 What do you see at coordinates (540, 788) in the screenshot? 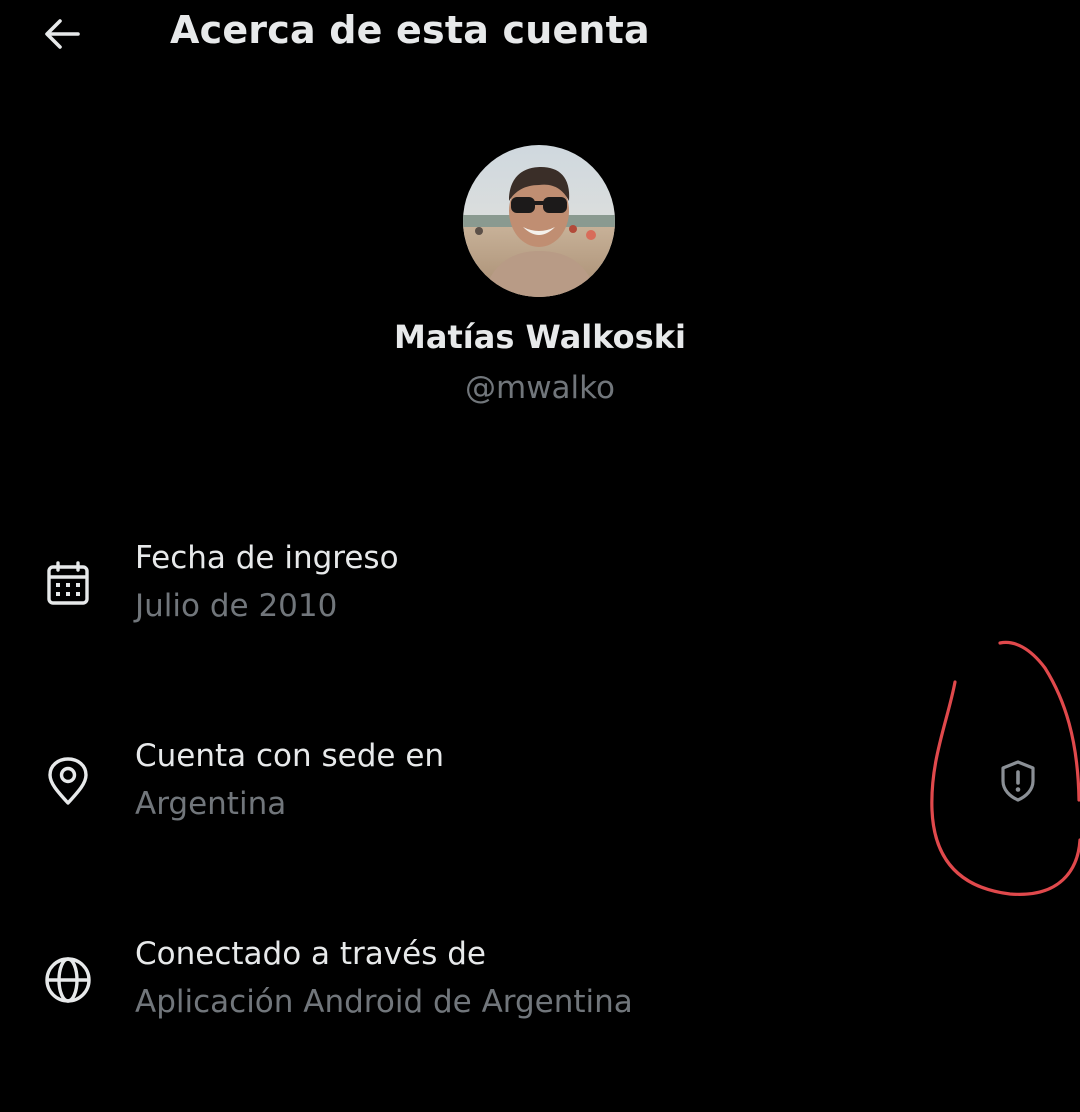
I see `info-row-account-location: Cuenta con sede en Argentina` at bounding box center [540, 788].